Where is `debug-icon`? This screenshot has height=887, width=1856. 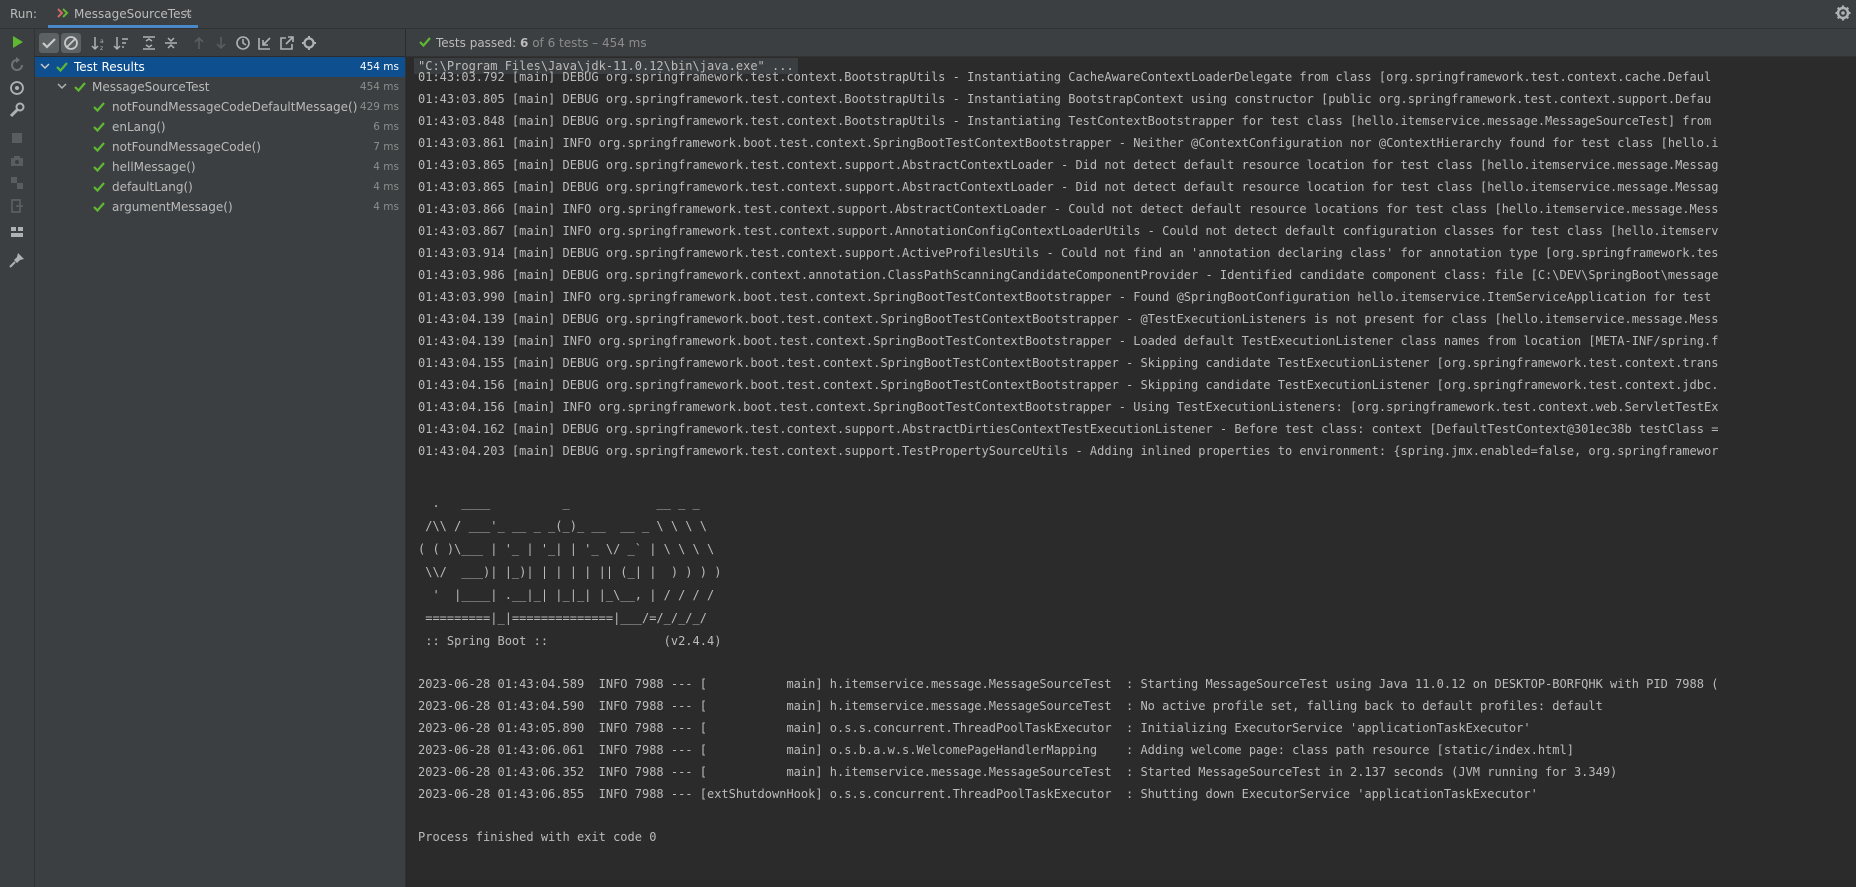 debug-icon is located at coordinates (17, 88).